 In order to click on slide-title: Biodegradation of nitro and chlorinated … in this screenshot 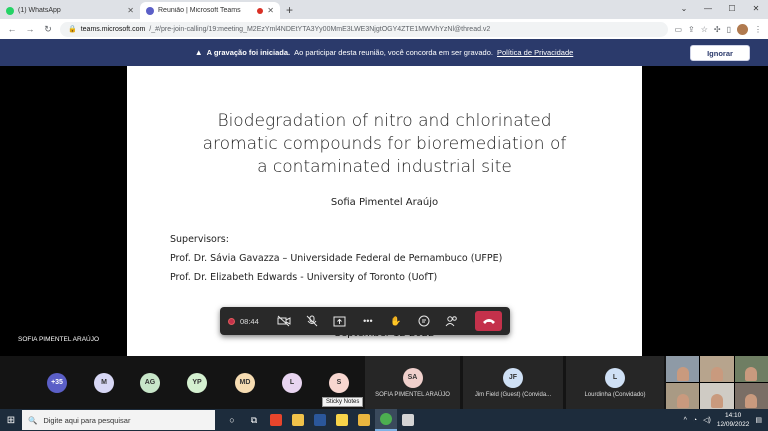, I will do `click(384, 144)`.